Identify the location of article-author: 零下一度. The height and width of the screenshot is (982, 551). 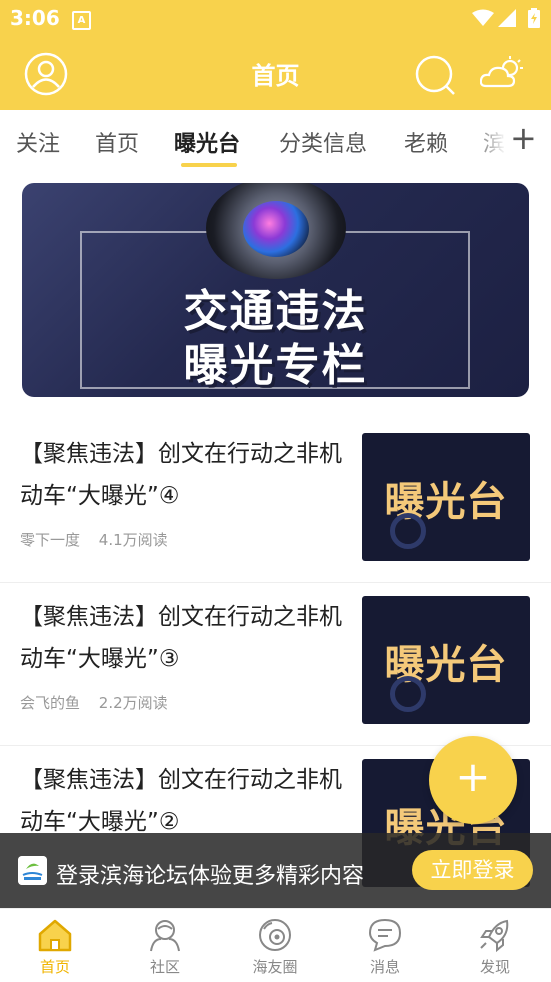
(50, 540).